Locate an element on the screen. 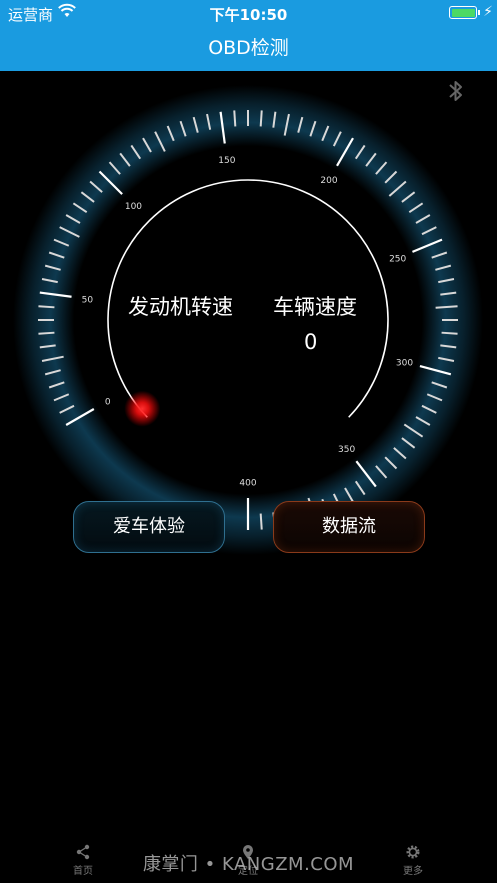 This screenshot has width=497, height=883. vehicle-speed-label: 车辆速度 is located at coordinates (315, 307).